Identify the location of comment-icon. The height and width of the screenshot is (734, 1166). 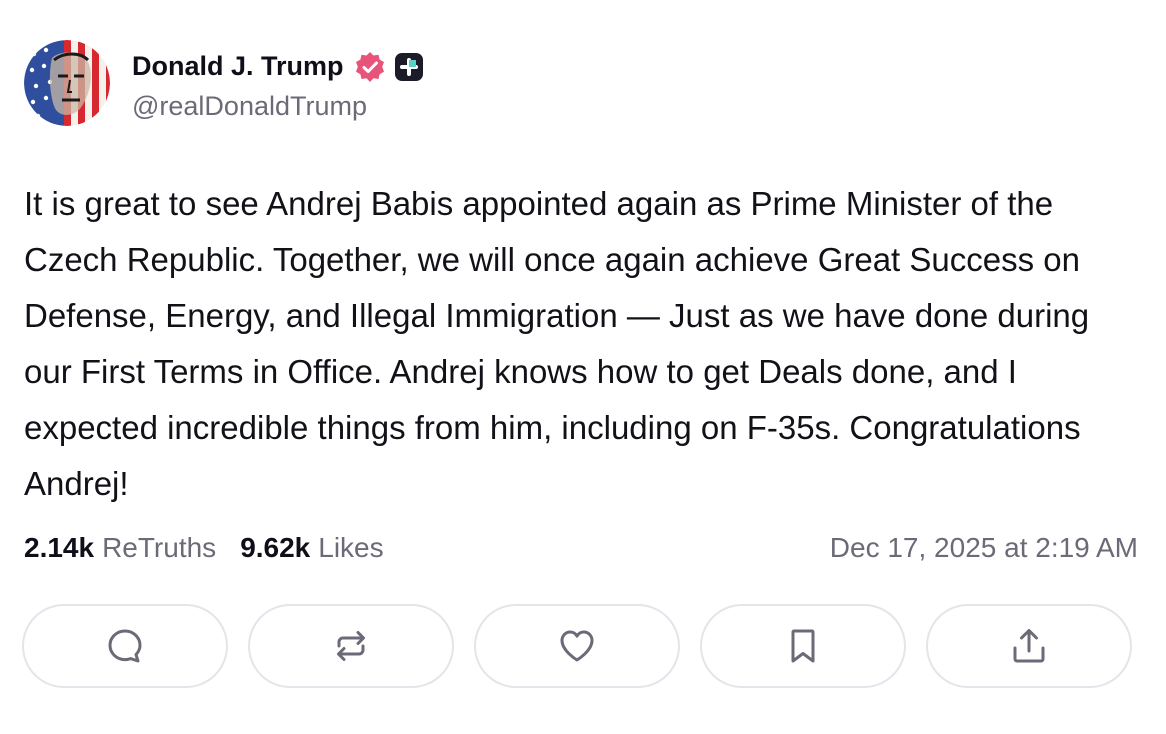
(125, 646).